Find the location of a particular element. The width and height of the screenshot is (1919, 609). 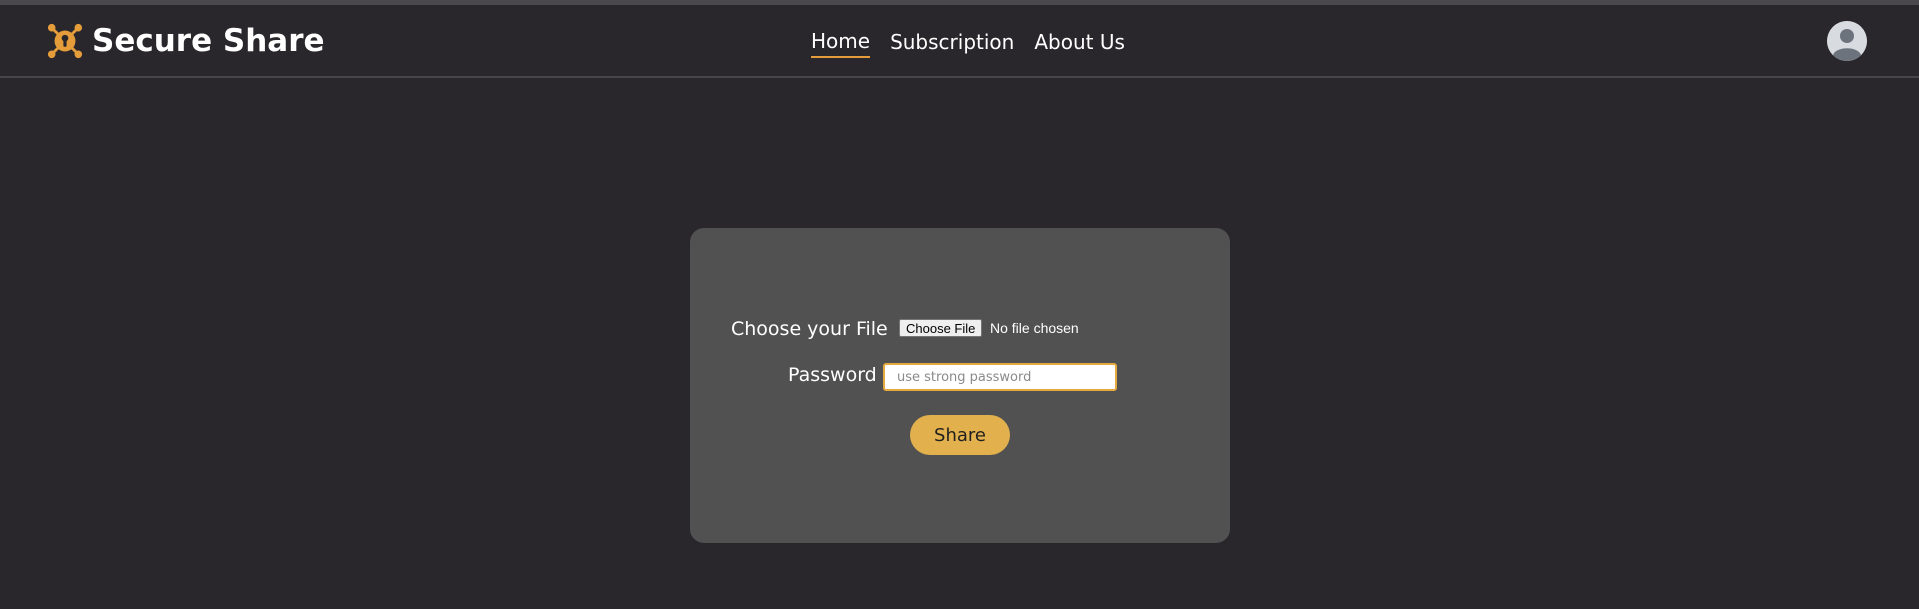

main-nav: Home Subscription About Us is located at coordinates (968, 43).